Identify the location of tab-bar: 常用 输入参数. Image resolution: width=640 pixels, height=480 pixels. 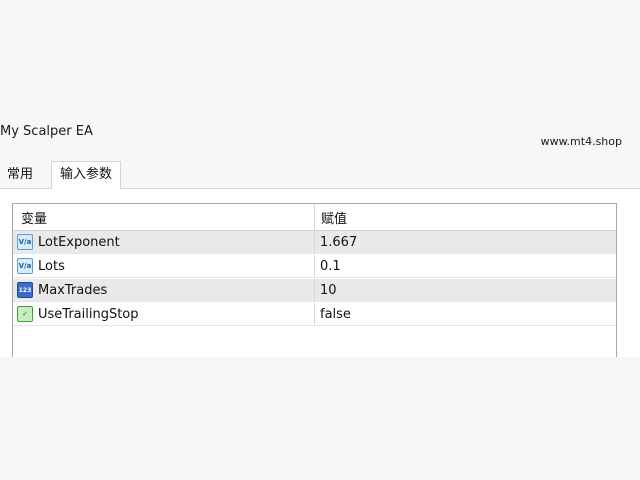
(320, 175).